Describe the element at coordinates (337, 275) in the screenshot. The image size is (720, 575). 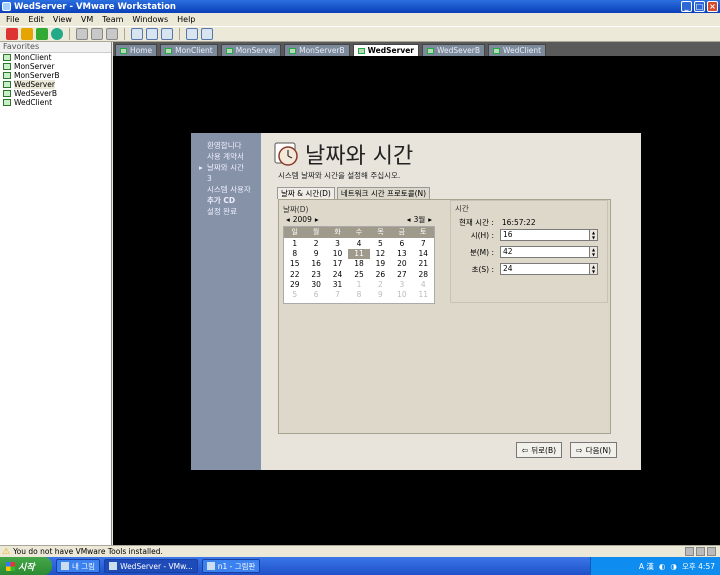
I see `calendar-day: 24` at that location.